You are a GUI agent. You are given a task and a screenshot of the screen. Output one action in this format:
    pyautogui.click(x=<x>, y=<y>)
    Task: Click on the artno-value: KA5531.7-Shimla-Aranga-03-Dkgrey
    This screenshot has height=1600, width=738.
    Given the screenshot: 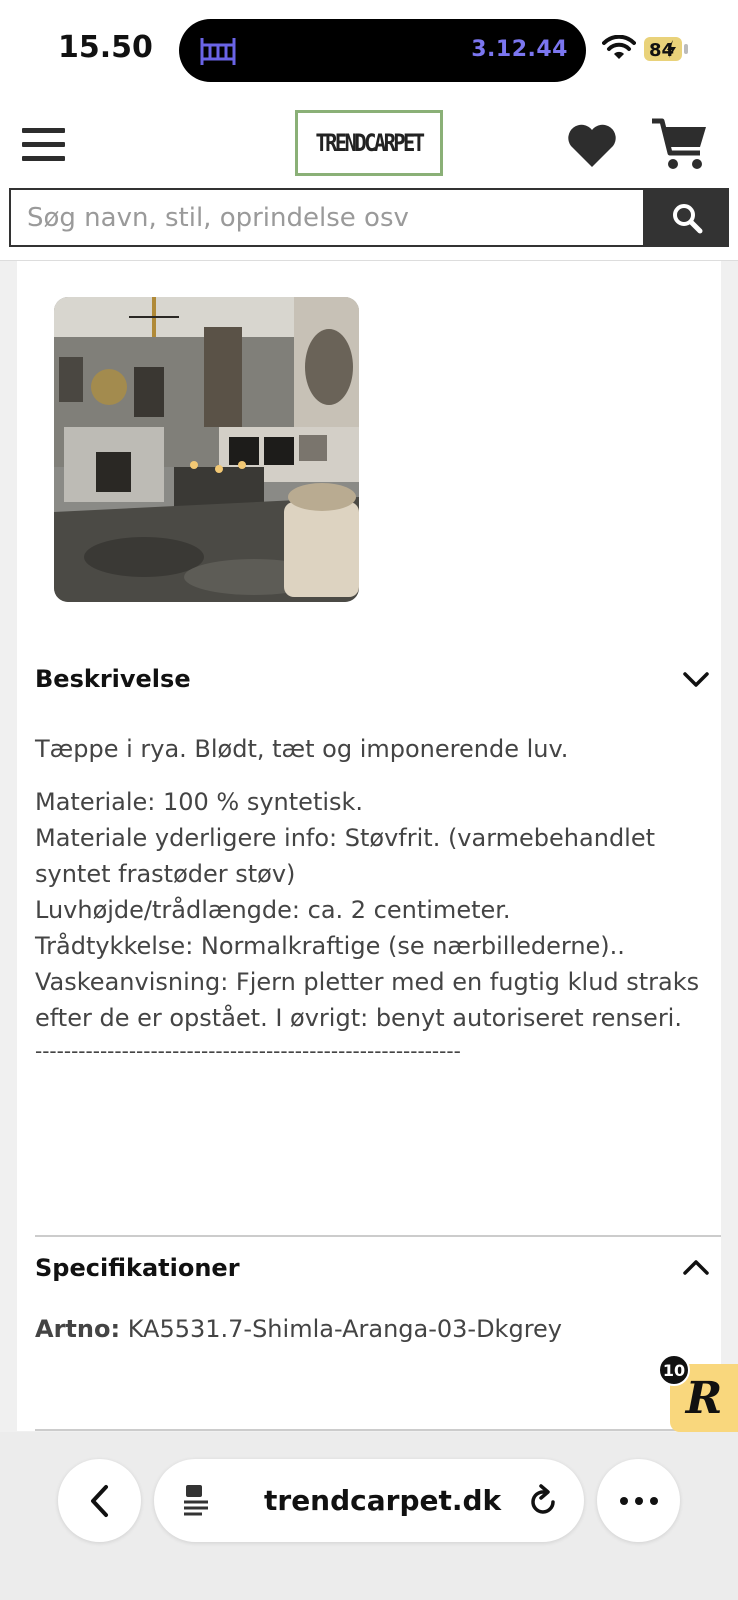 What is the action you would take?
    pyautogui.click(x=344, y=1329)
    